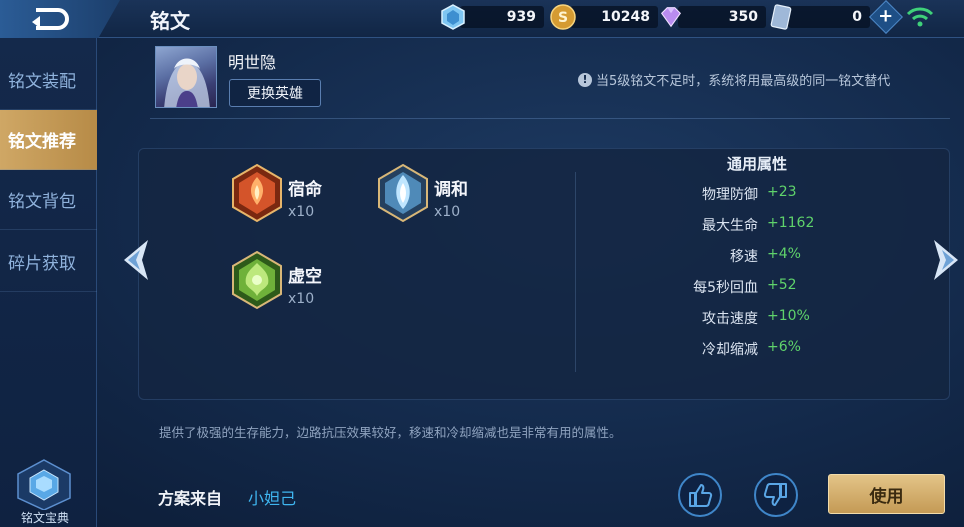 The image size is (964, 527). I want to click on svg-text: S, so click(563, 18).